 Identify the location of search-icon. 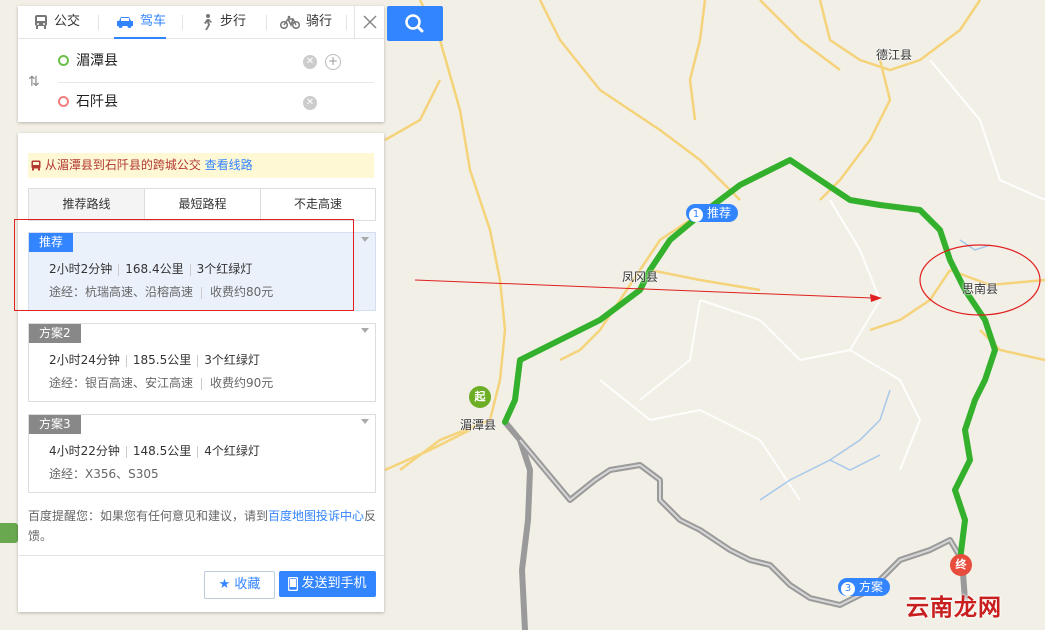
(414, 23).